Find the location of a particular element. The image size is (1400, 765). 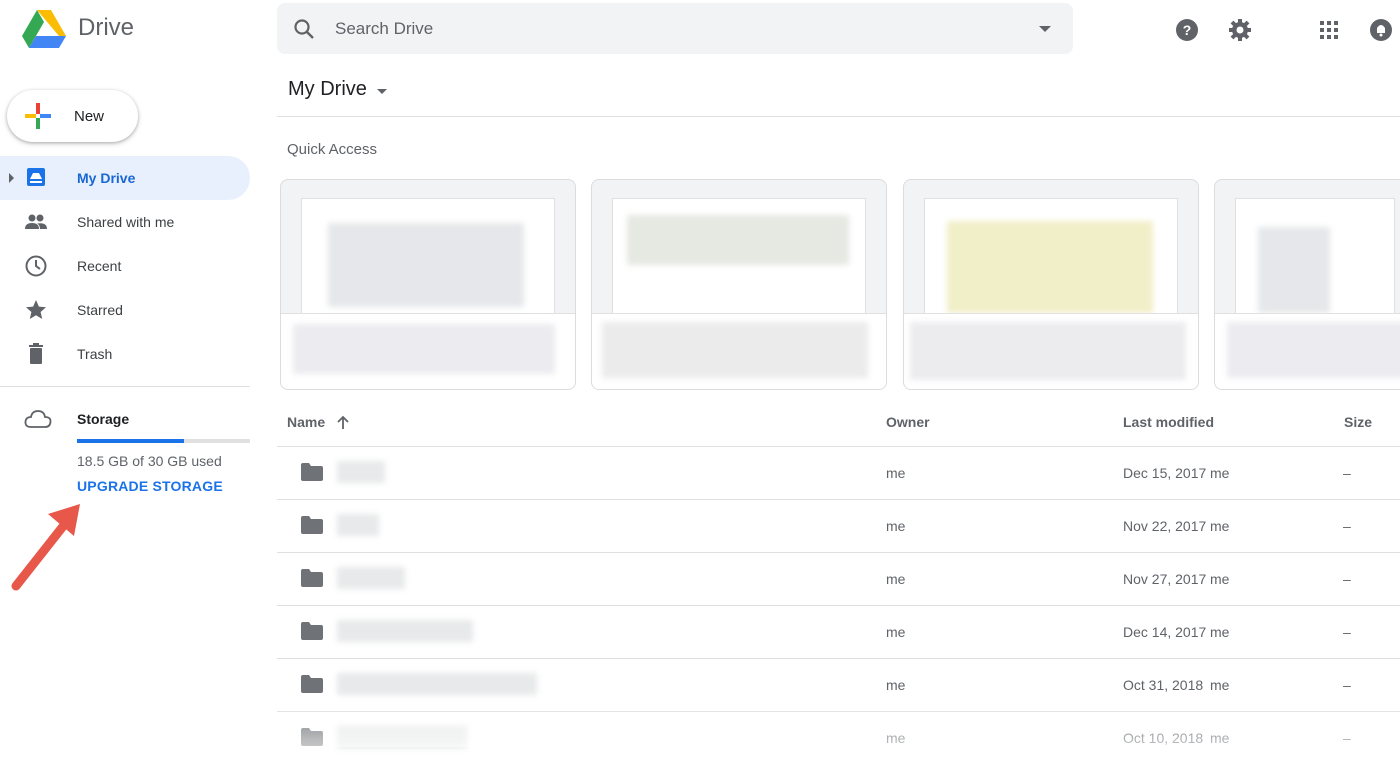

table-row: me Nov 27, 2017 me – is located at coordinates (838, 579).